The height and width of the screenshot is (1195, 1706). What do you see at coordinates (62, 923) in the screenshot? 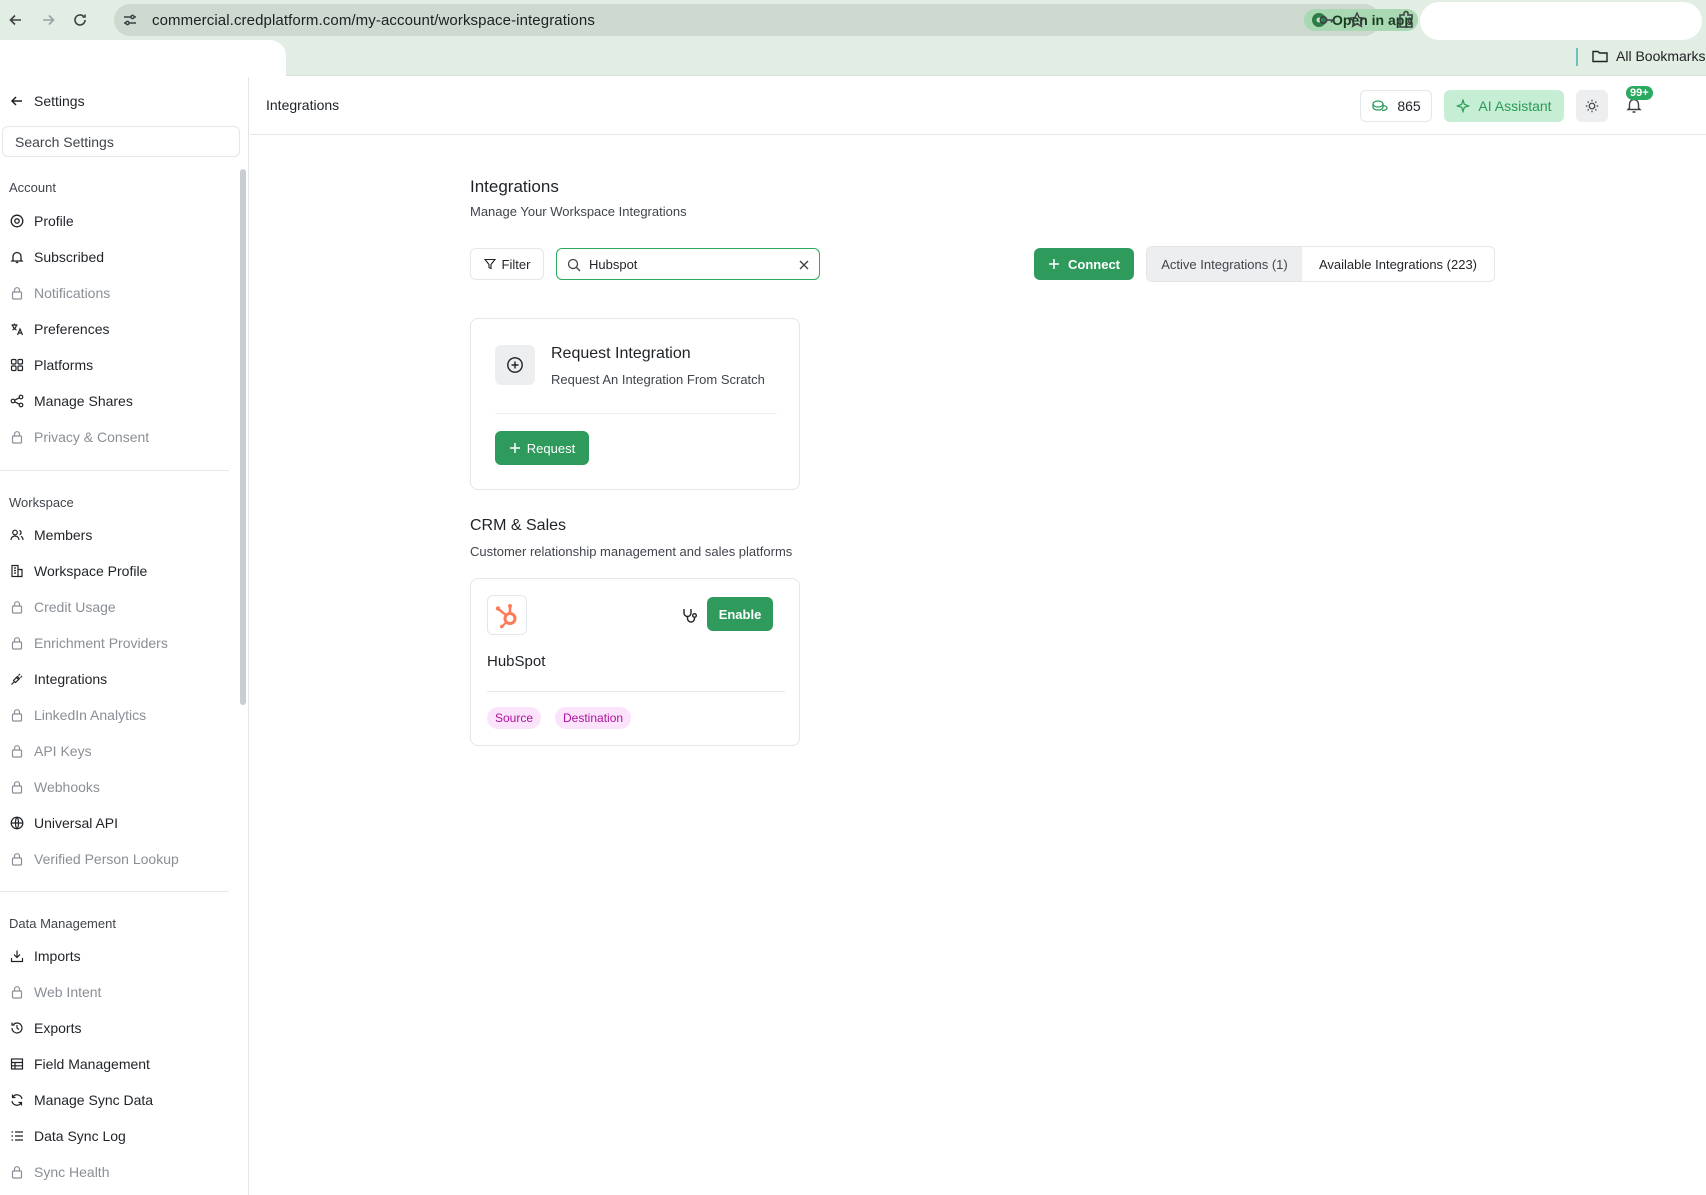
I see `section-data-management: Data Management` at bounding box center [62, 923].